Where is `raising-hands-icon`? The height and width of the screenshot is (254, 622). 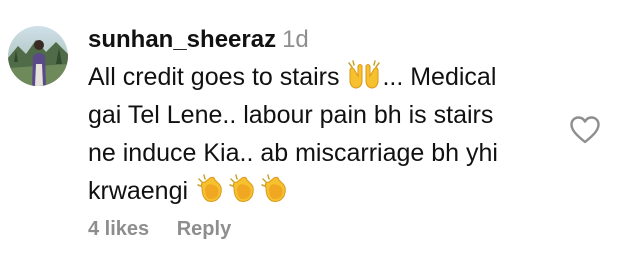
raising-hands-icon is located at coordinates (364, 75).